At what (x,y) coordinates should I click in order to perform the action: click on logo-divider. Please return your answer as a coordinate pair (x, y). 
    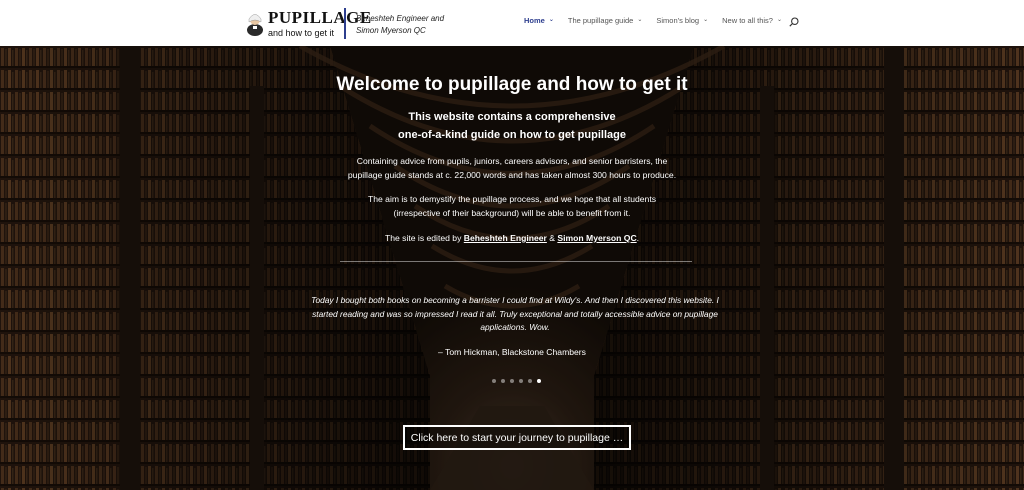
    Looking at the image, I should click on (345, 23).